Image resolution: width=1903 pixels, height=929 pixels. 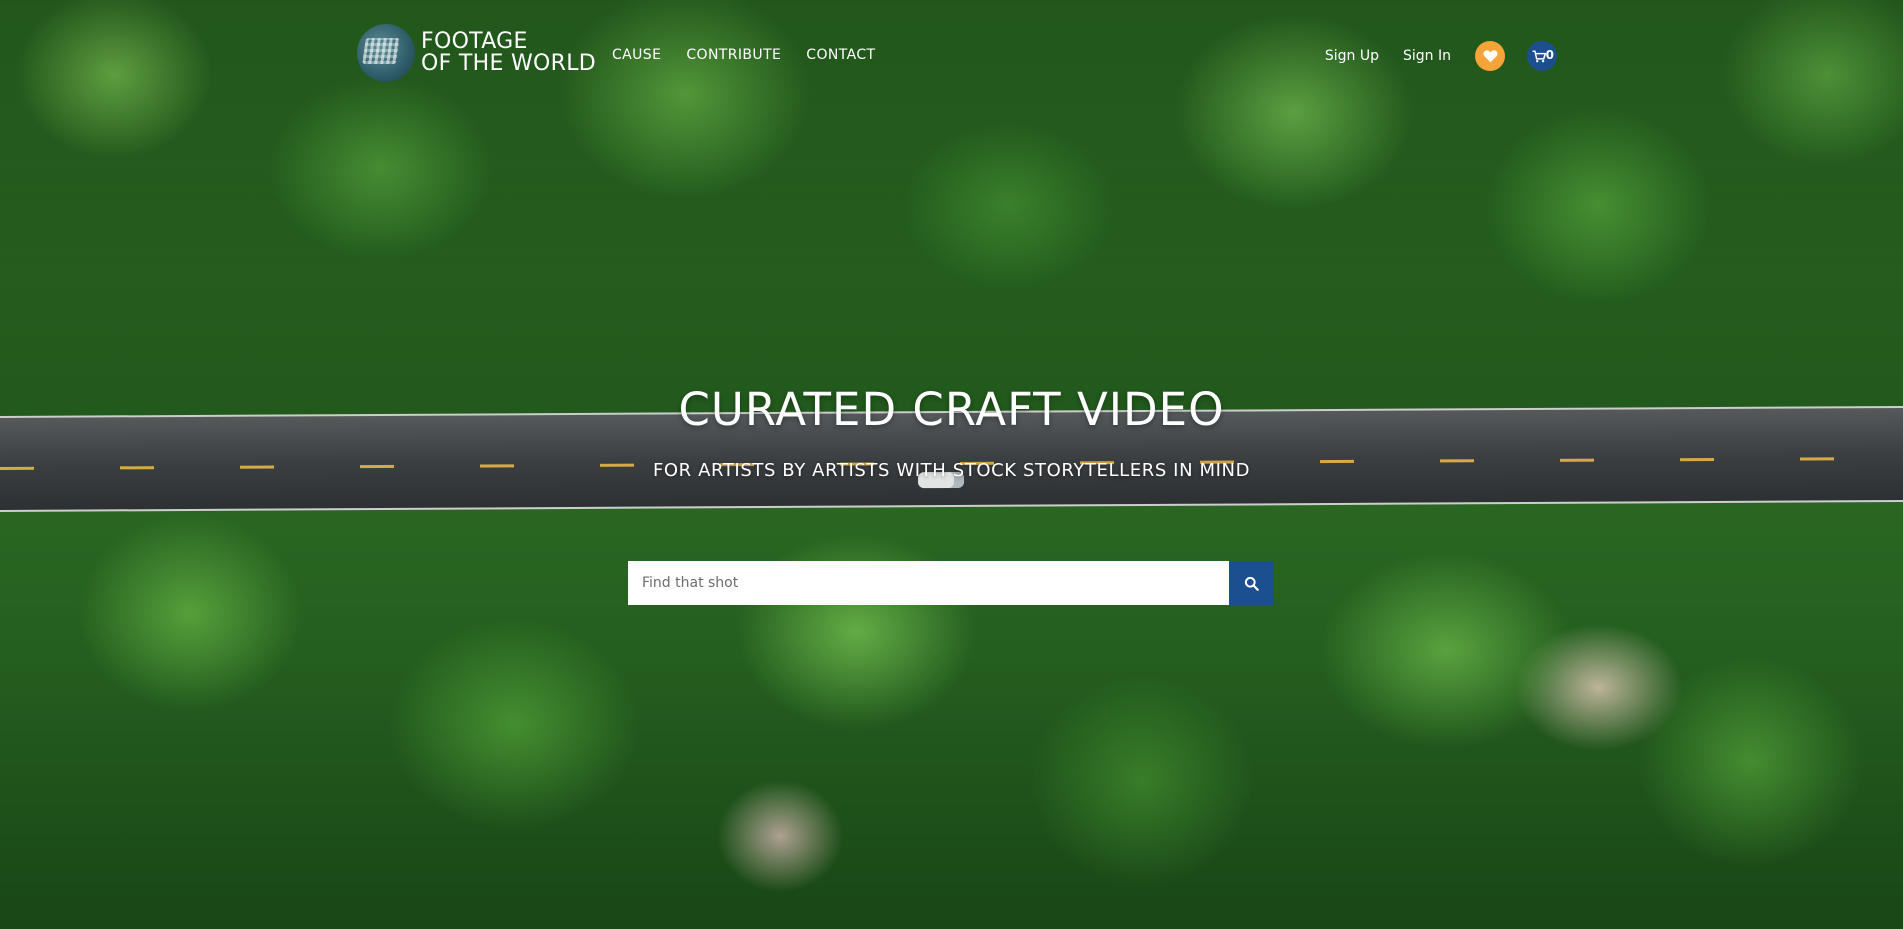 I want to click on logo-text: FOOTAGE OF THE WORLD, so click(x=508, y=53).